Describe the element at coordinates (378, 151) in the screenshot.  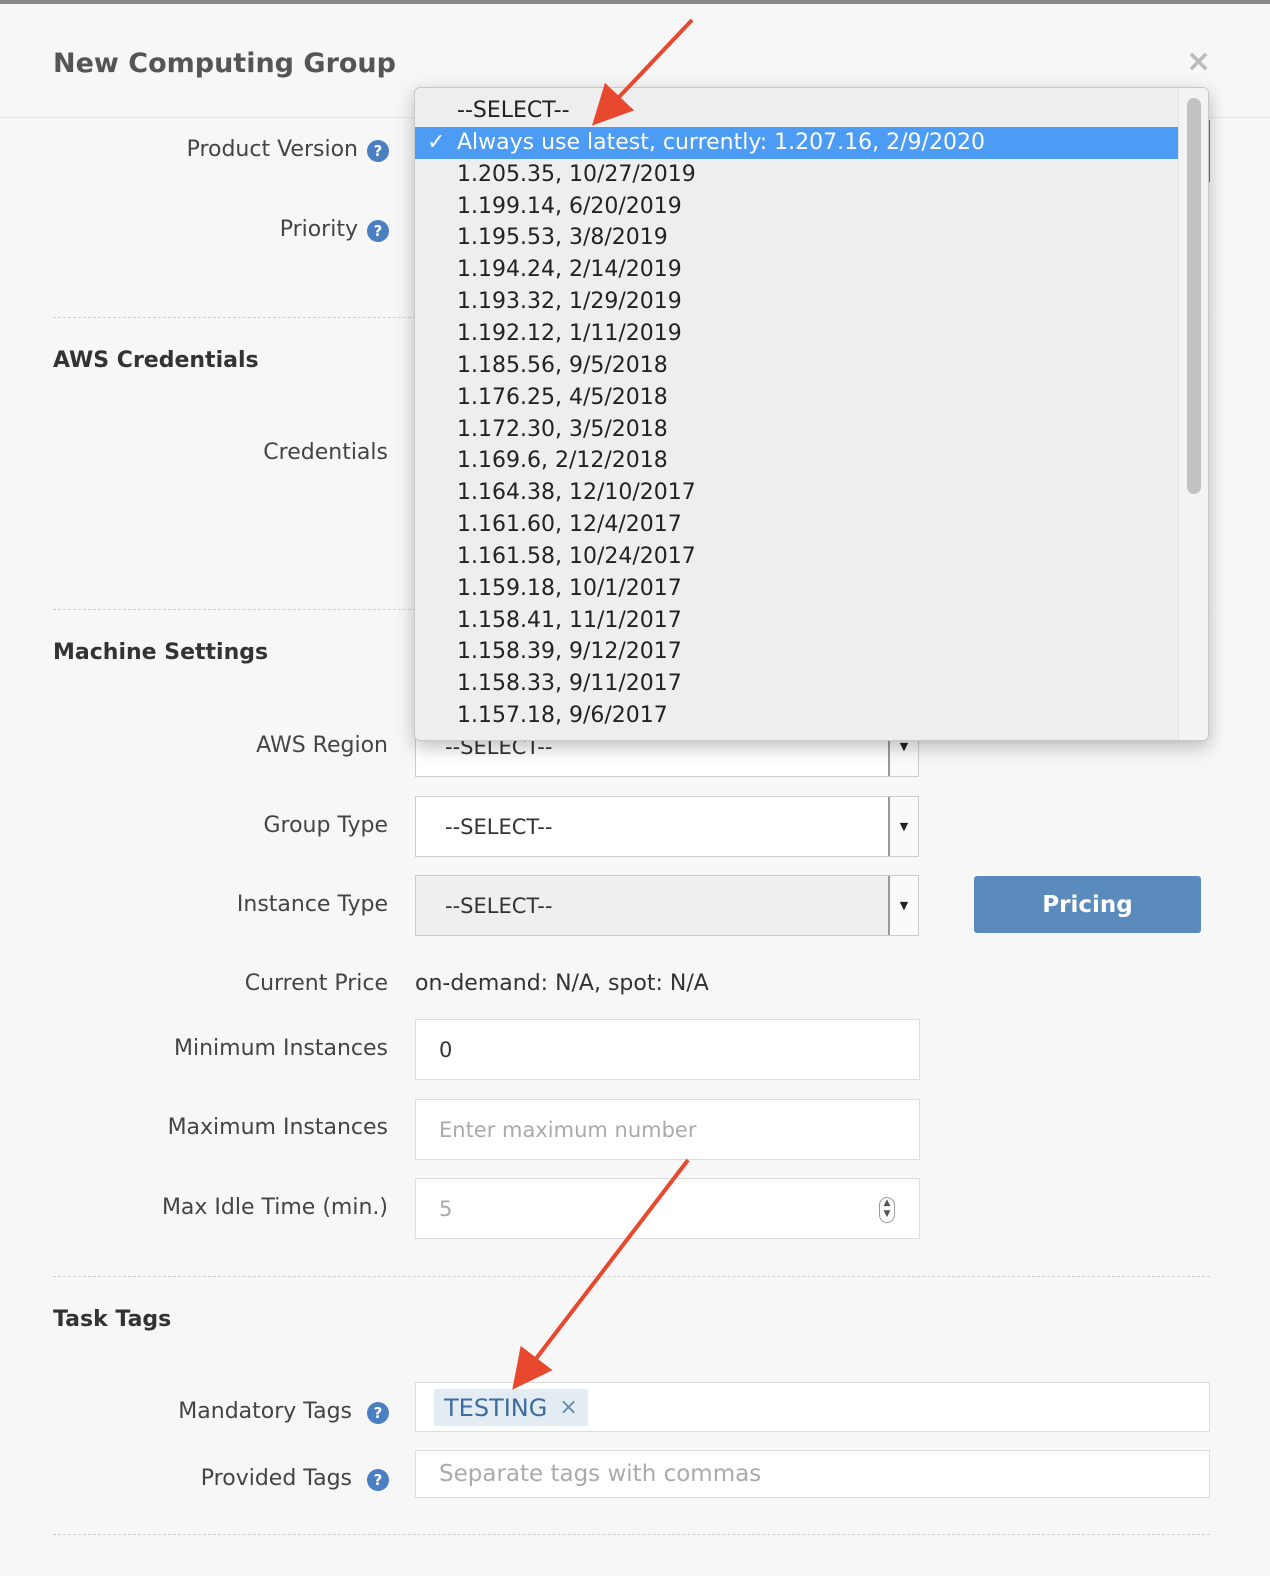
I see `product-version-help-icon: ?` at that location.